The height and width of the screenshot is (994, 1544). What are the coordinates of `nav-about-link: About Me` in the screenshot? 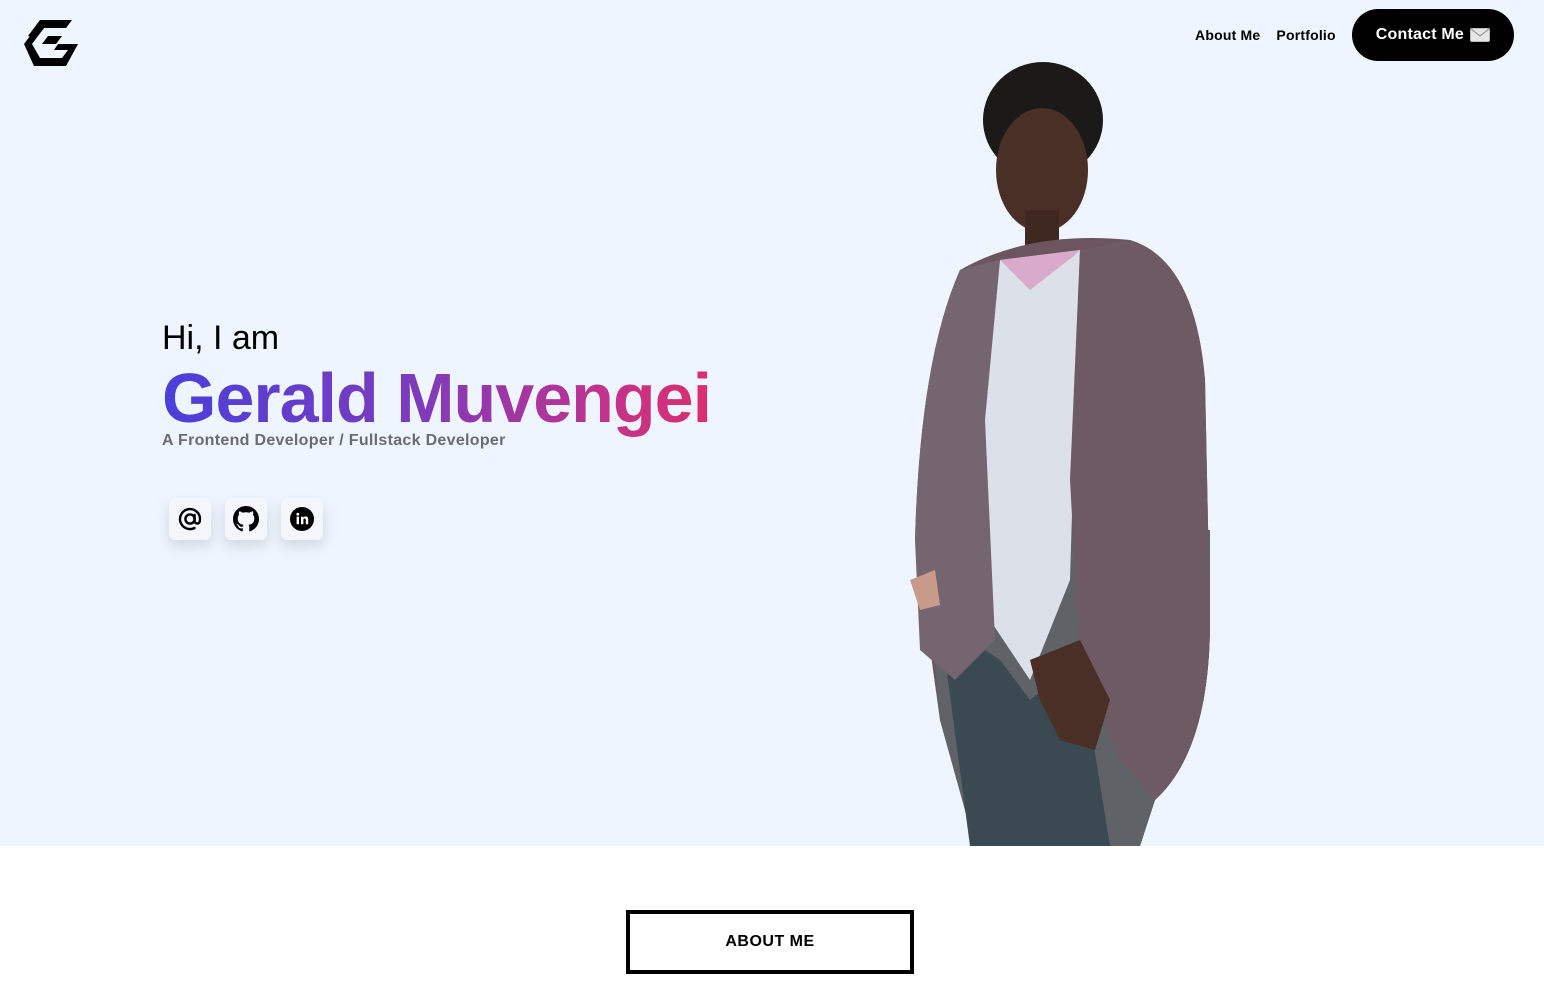 It's located at (1227, 35).